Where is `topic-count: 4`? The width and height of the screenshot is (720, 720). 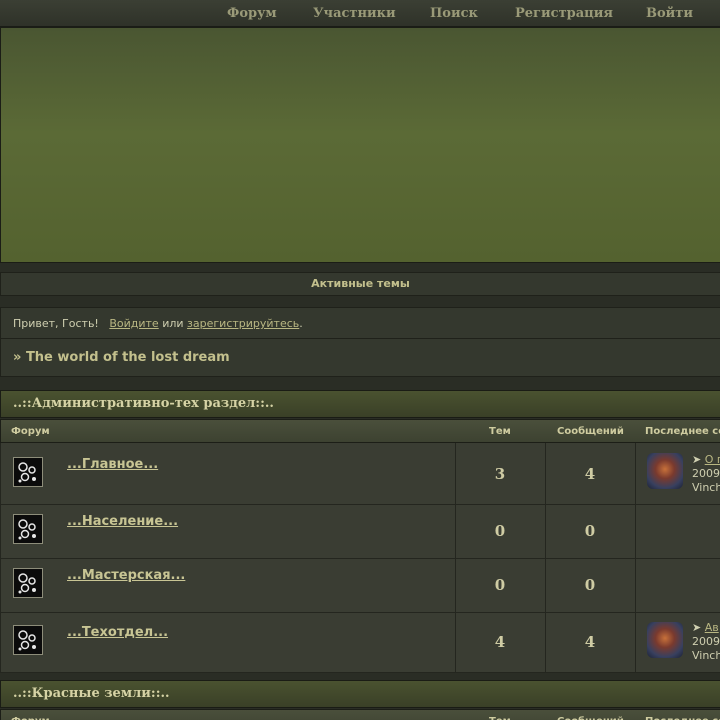
topic-count: 4 is located at coordinates (500, 642).